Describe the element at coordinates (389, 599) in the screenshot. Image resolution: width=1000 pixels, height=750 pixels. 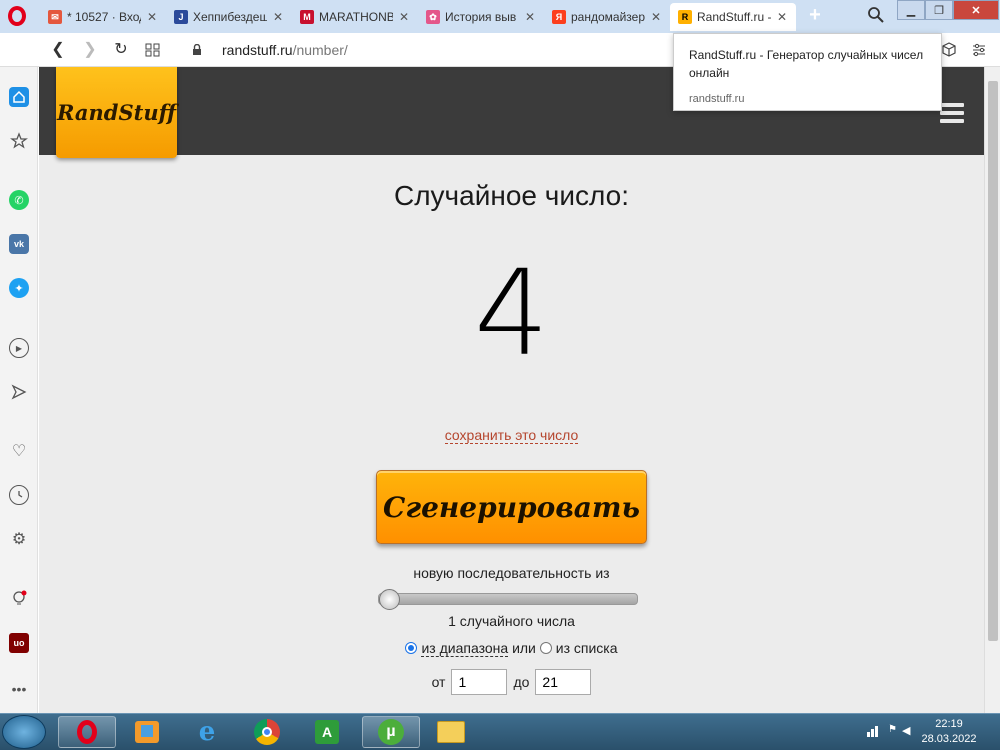
I see `slider-handle` at that location.